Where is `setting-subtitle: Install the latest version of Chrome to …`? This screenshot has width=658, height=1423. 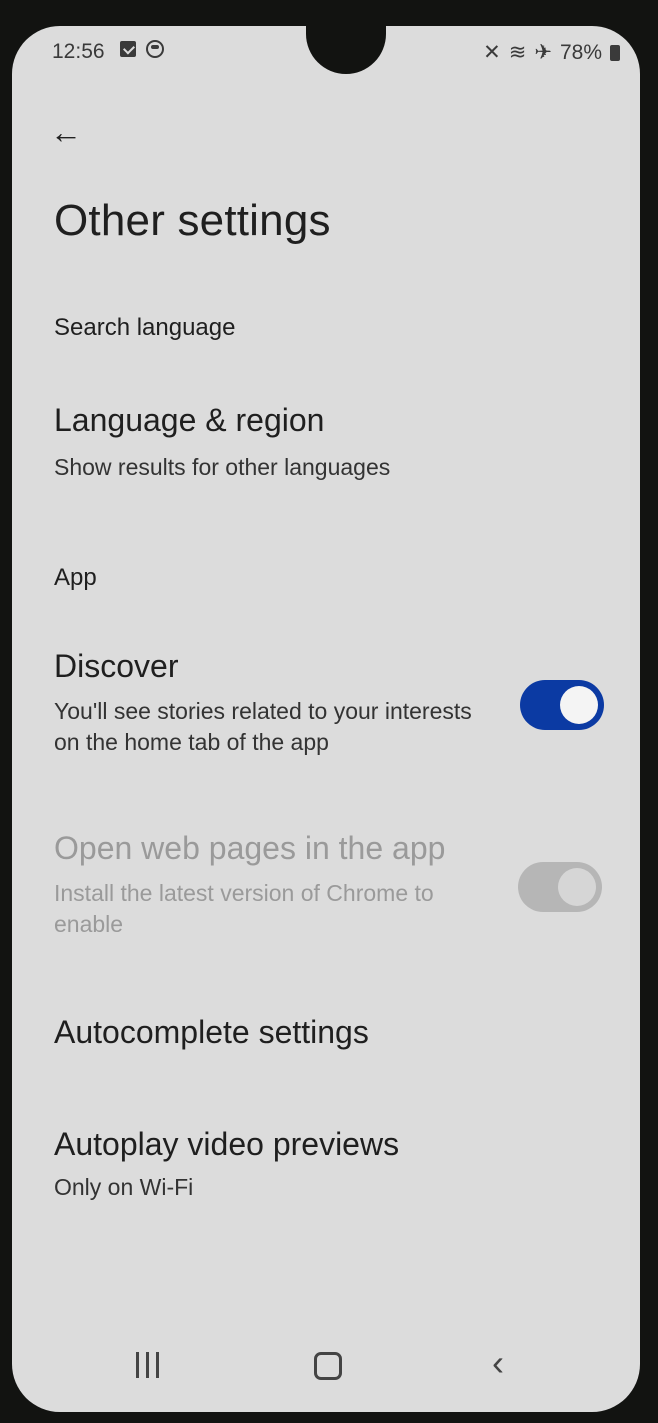 setting-subtitle: Install the latest version of Chrome to … is located at coordinates (244, 908).